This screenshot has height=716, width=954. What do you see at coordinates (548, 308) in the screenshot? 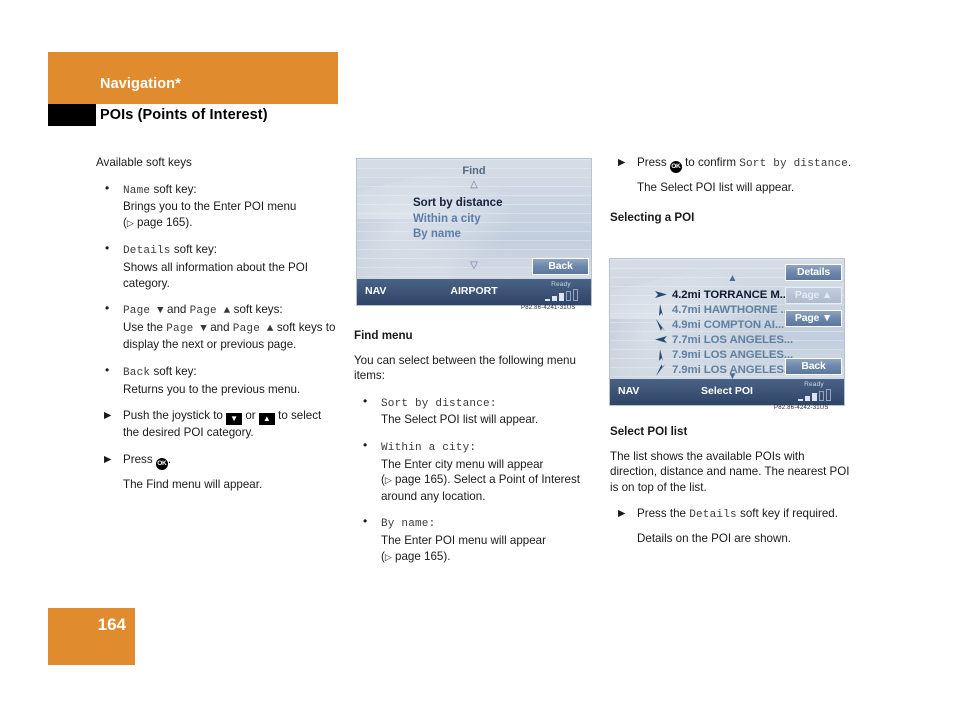
I see `figure-caption-find: P82.86-4241-31US` at bounding box center [548, 308].